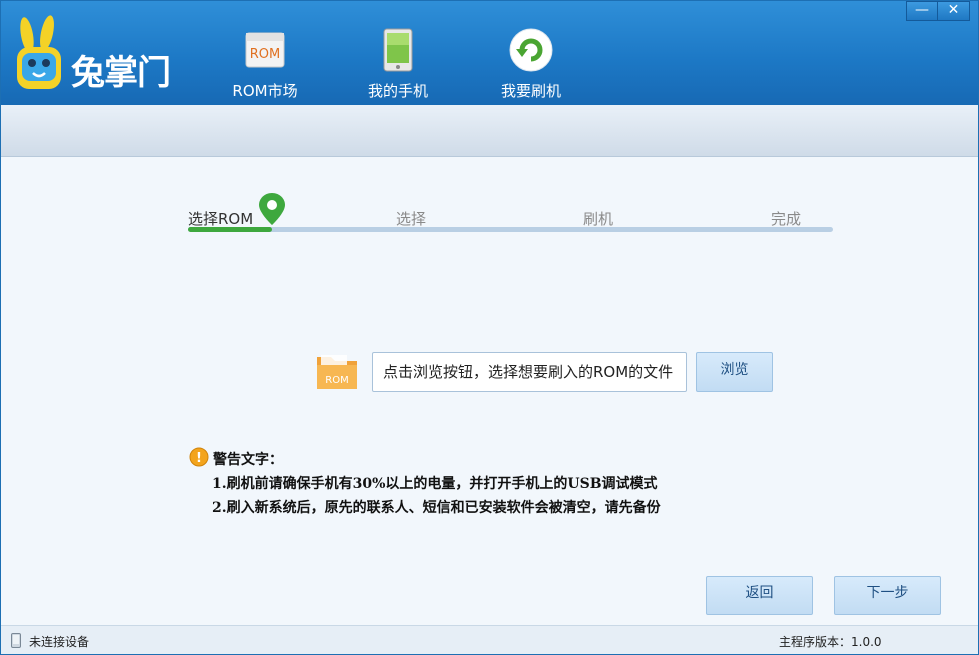 This screenshot has height=655, width=979. I want to click on rom-package-icon: ROM, so click(265, 50).